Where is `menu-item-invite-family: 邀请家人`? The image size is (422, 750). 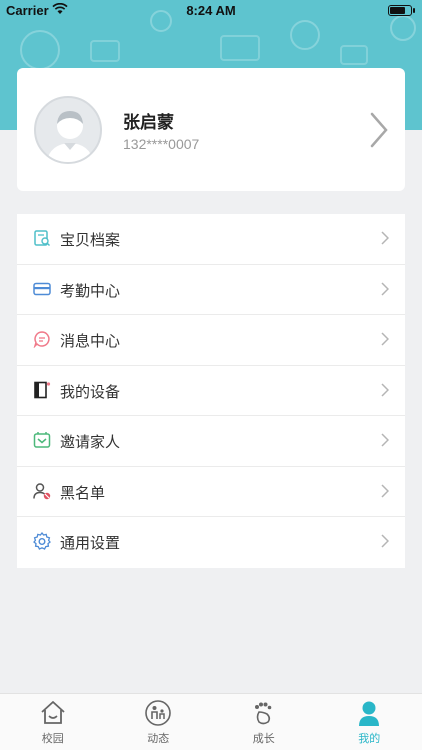 menu-item-invite-family: 邀请家人 is located at coordinates (211, 441).